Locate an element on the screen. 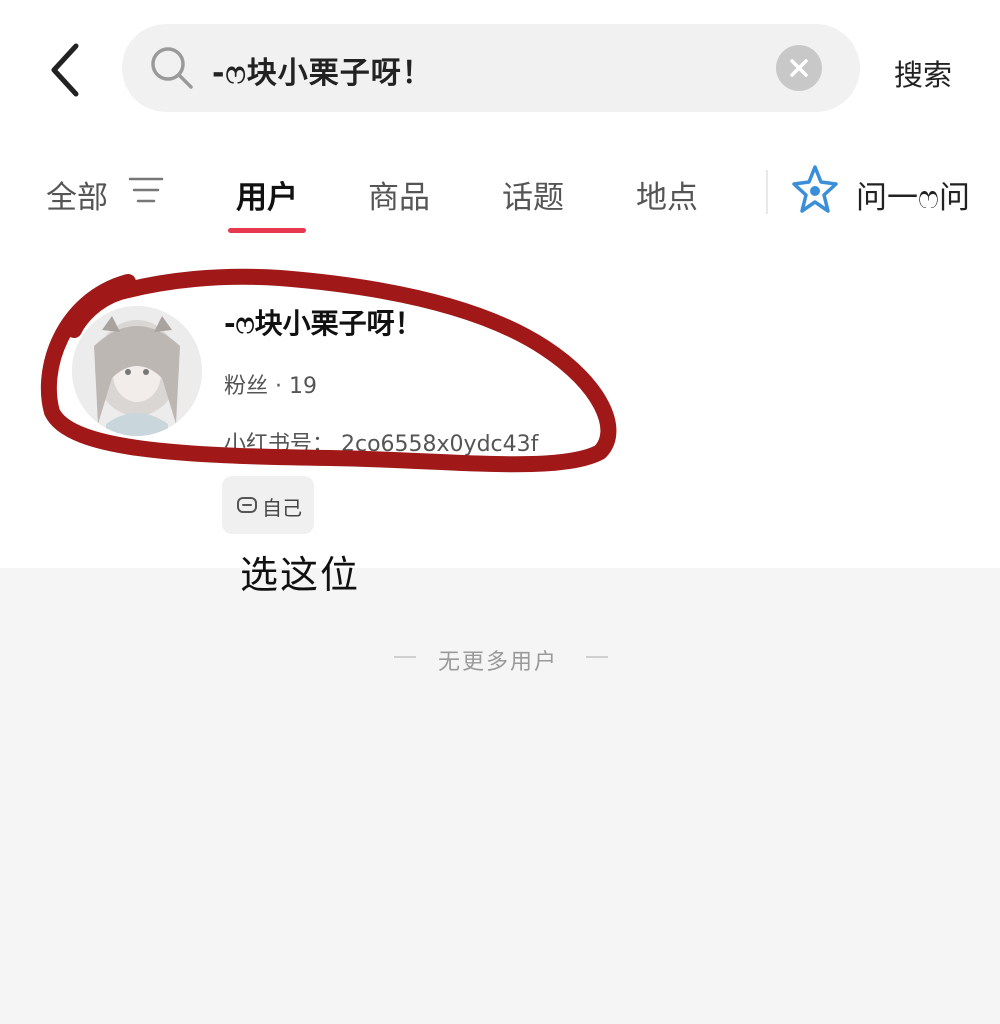 The width and height of the screenshot is (1000, 1024). search-icon is located at coordinates (172, 68).